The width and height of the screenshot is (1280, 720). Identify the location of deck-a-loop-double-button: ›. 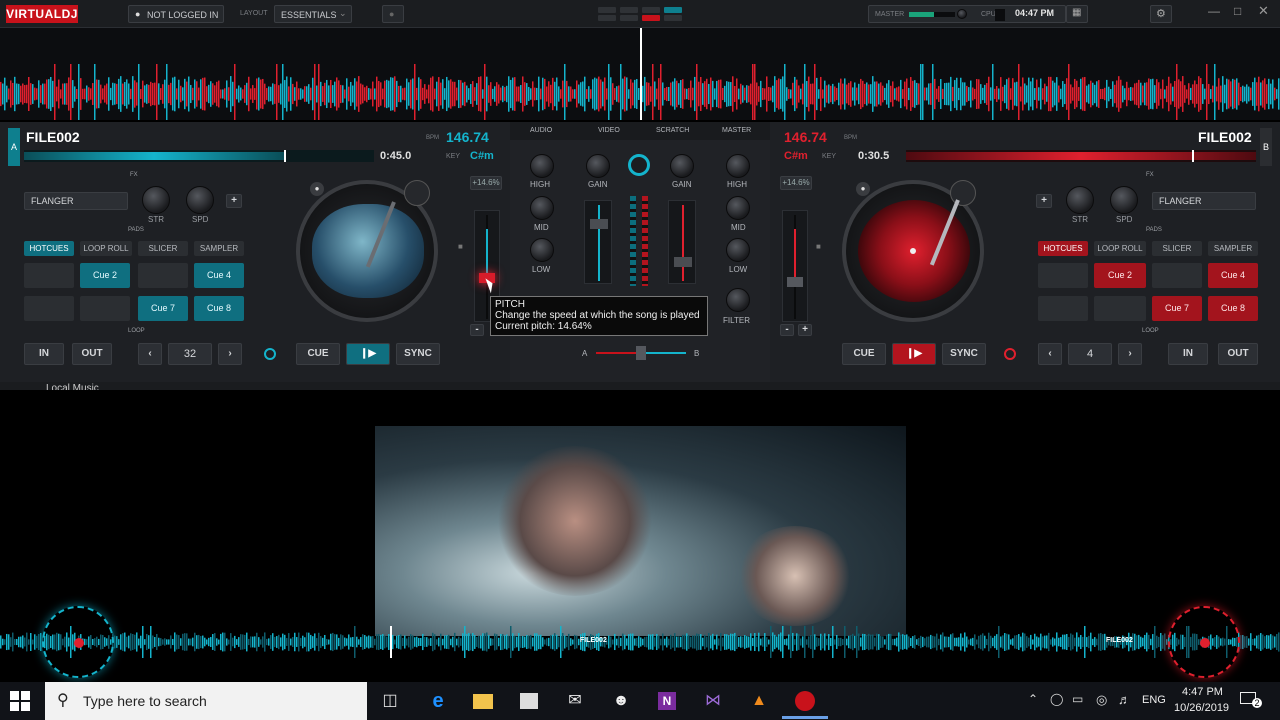
(230, 354).